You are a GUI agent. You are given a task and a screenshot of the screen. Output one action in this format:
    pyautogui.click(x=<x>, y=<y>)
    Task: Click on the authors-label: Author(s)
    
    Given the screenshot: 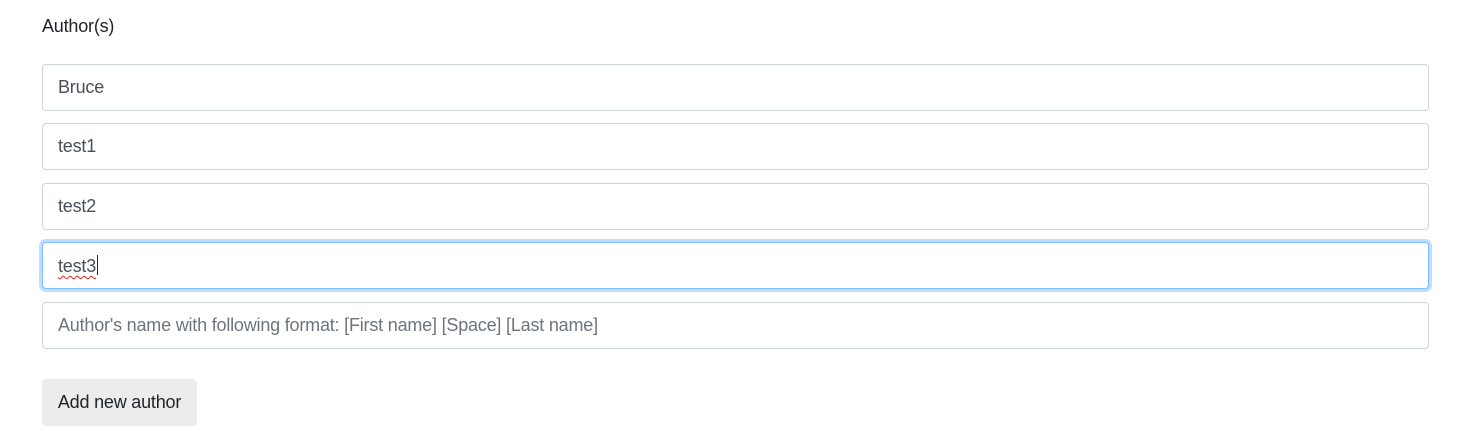 What is the action you would take?
    pyautogui.click(x=78, y=26)
    